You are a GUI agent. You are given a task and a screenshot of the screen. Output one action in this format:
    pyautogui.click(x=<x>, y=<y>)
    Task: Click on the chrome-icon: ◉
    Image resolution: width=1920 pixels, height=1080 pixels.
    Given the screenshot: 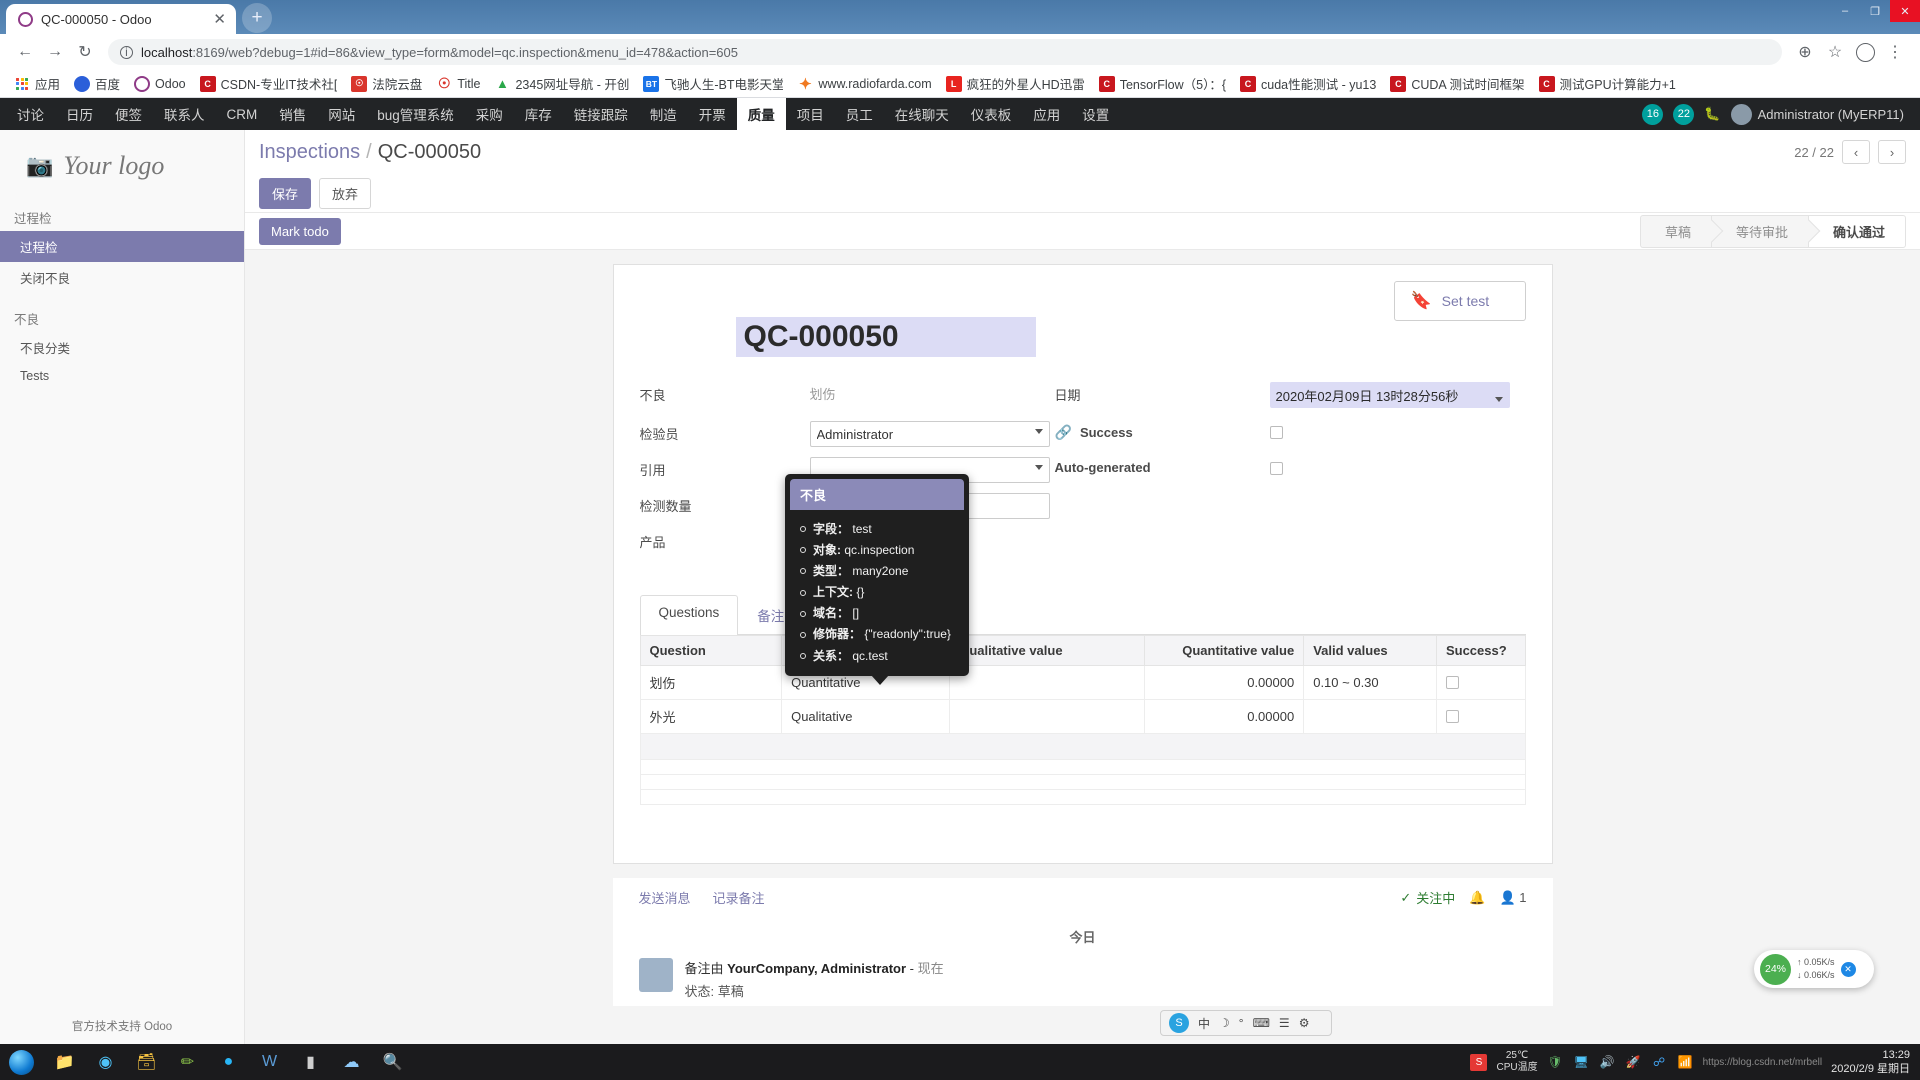 What is the action you would take?
    pyautogui.click(x=105, y=1062)
    